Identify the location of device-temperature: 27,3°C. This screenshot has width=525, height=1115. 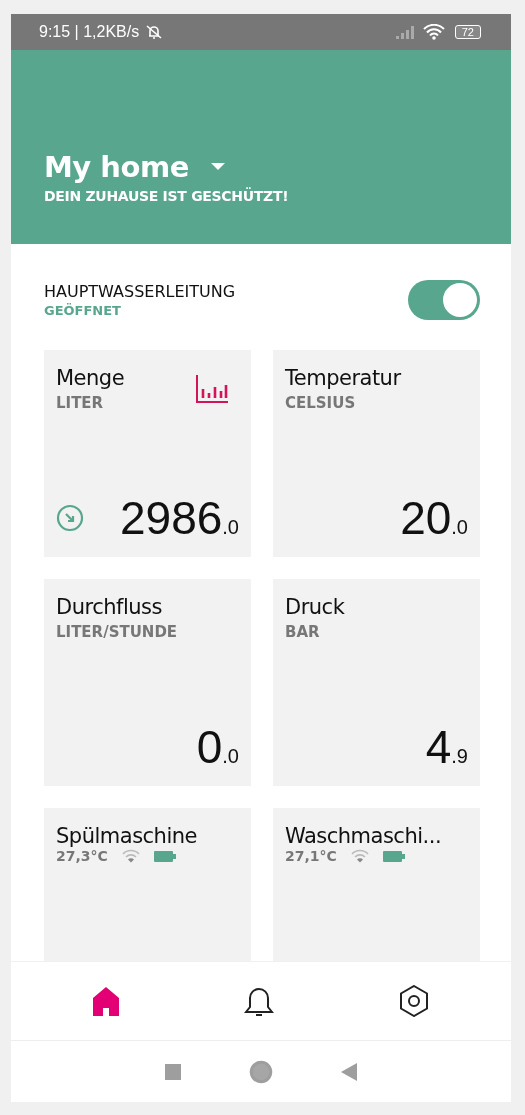
(82, 856).